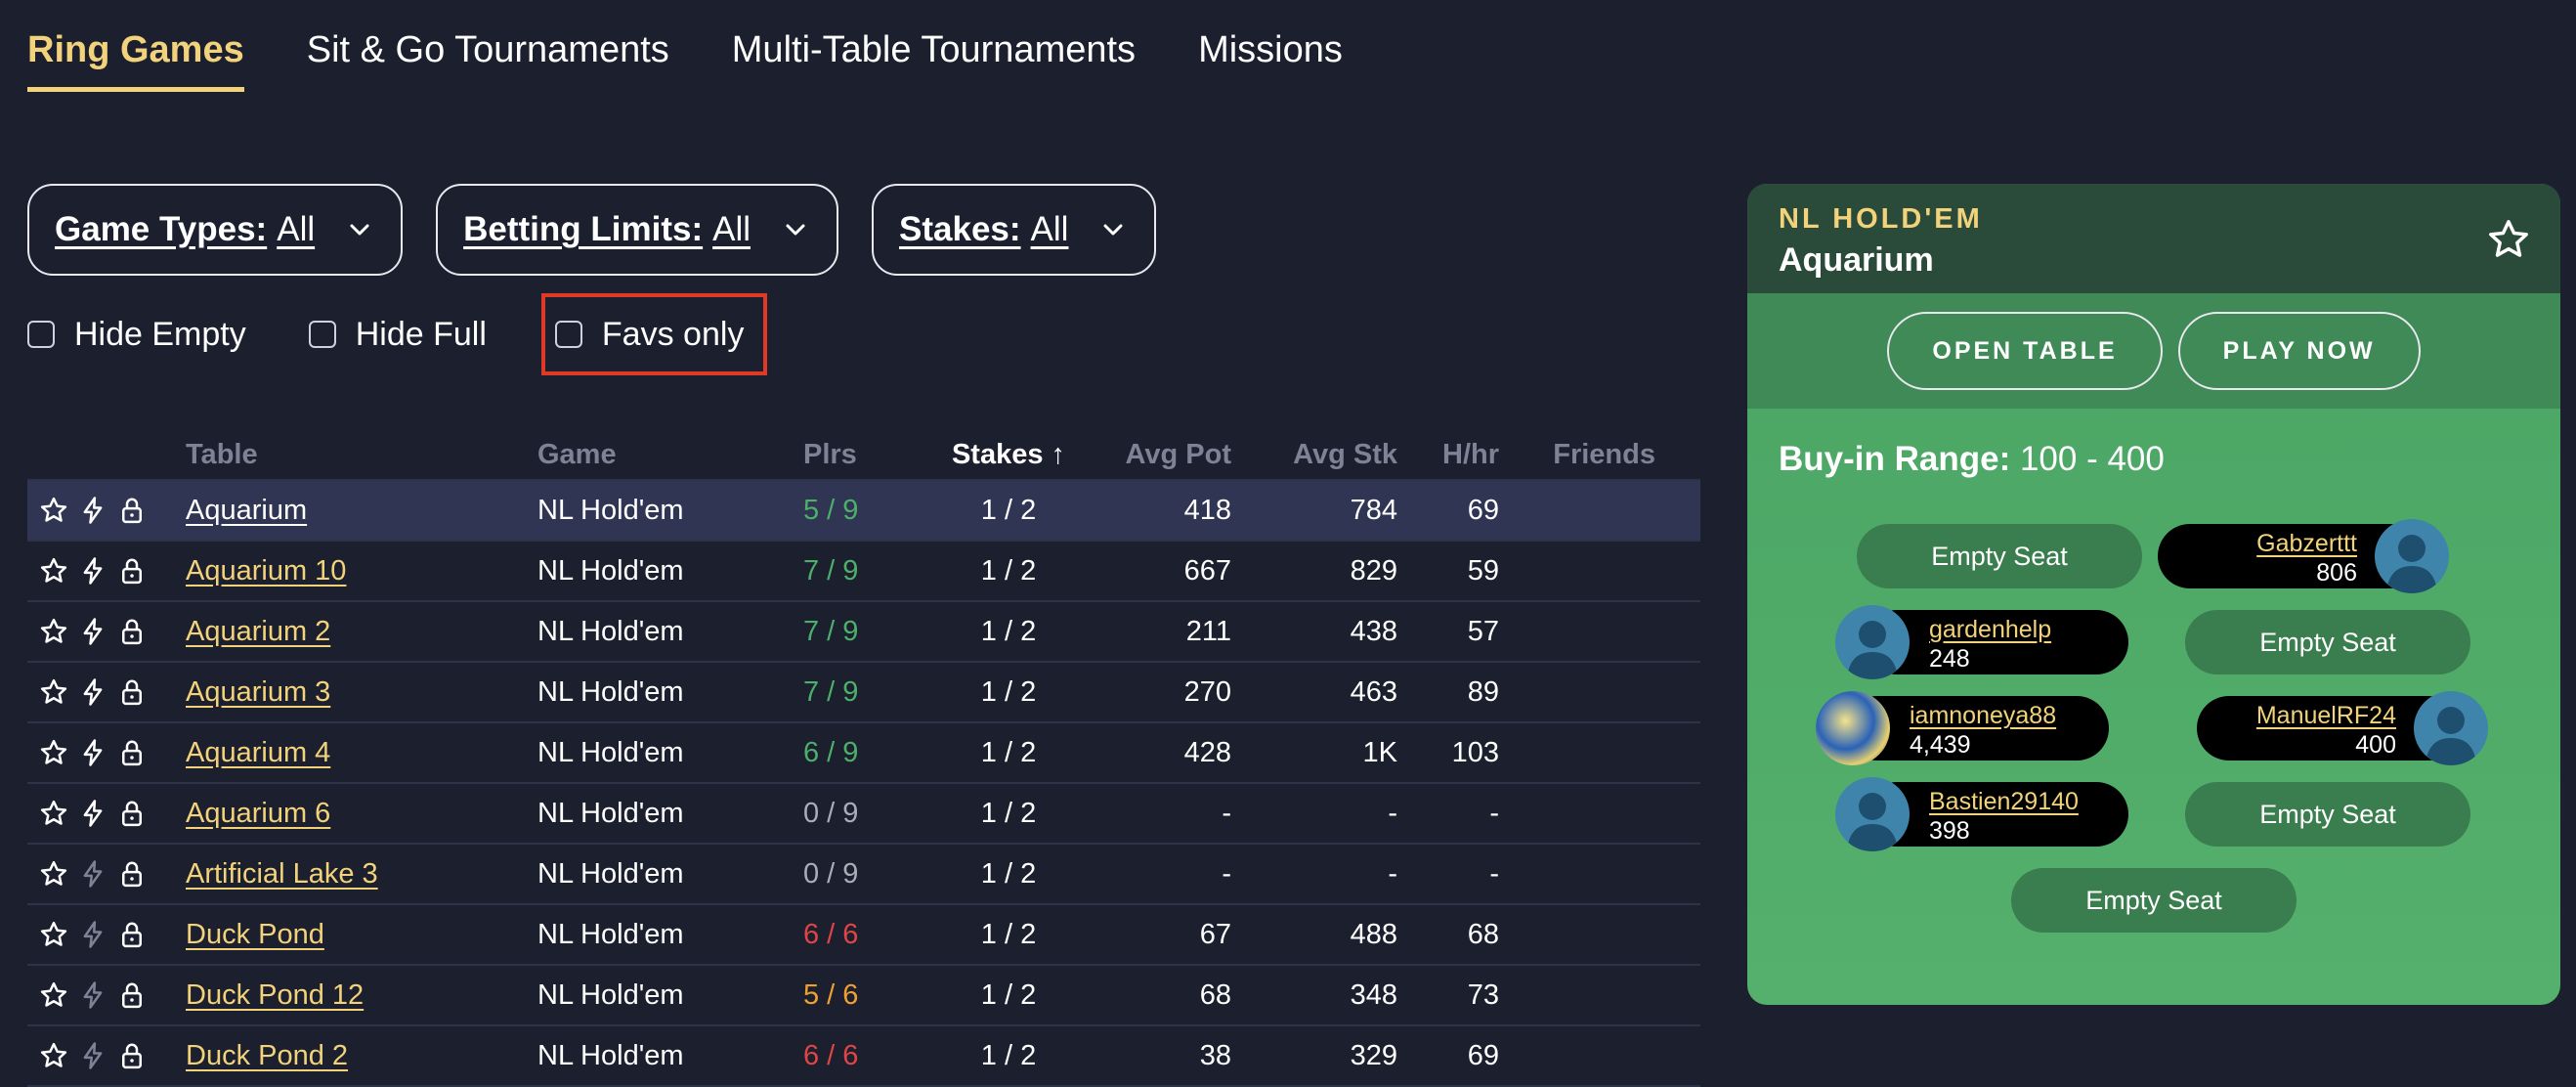 The image size is (2576, 1087). What do you see at coordinates (864, 572) in the screenshot?
I see `table-row: Aquarium 10 NL Hold'em 7 / 9 1 / 2 667 829 59` at bounding box center [864, 572].